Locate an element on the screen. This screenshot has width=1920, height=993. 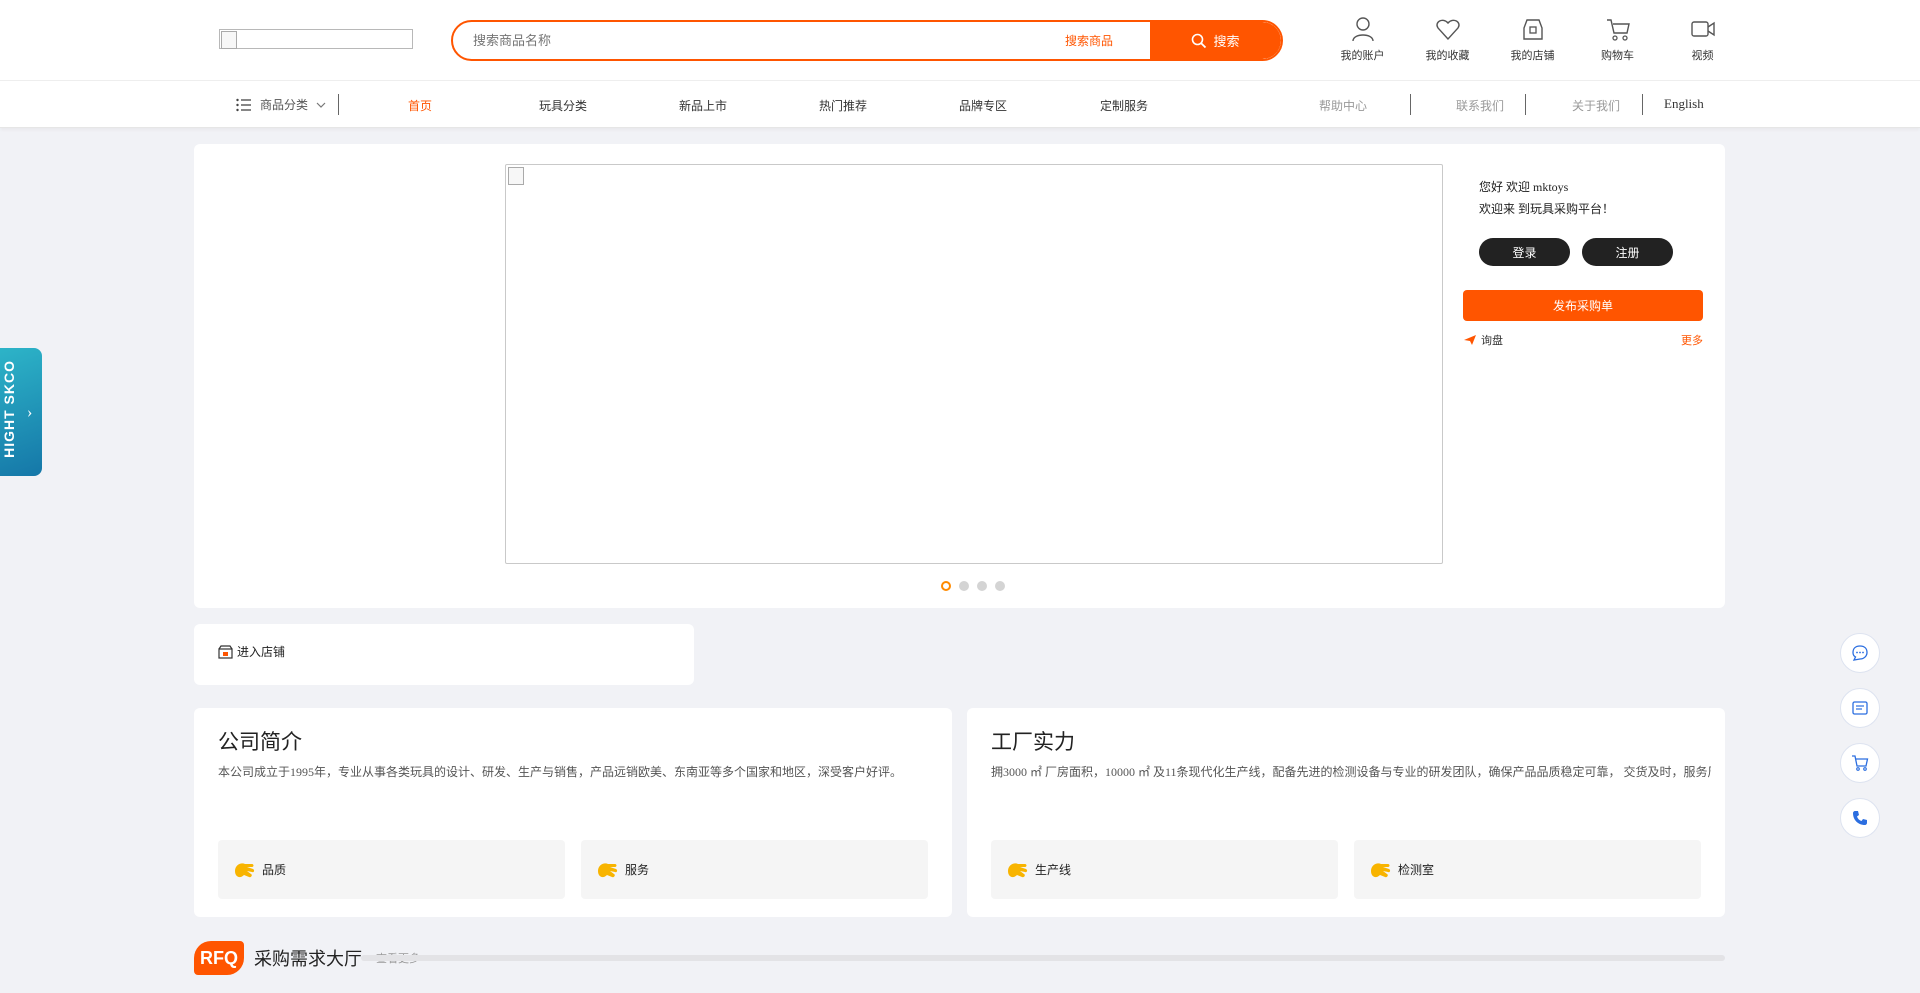
search-bar: 搜索商品 搜索 is located at coordinates (867, 40).